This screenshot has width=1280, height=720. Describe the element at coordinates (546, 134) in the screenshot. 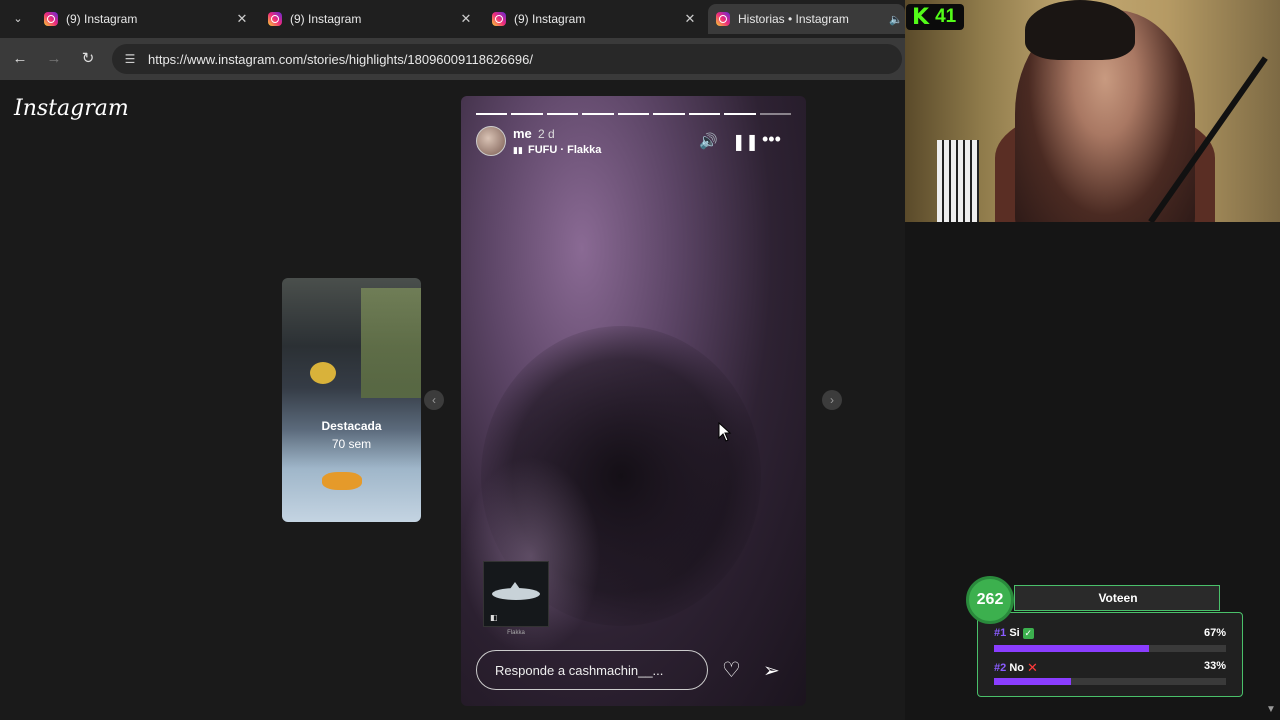

I see `story-time: 2 d` at that location.